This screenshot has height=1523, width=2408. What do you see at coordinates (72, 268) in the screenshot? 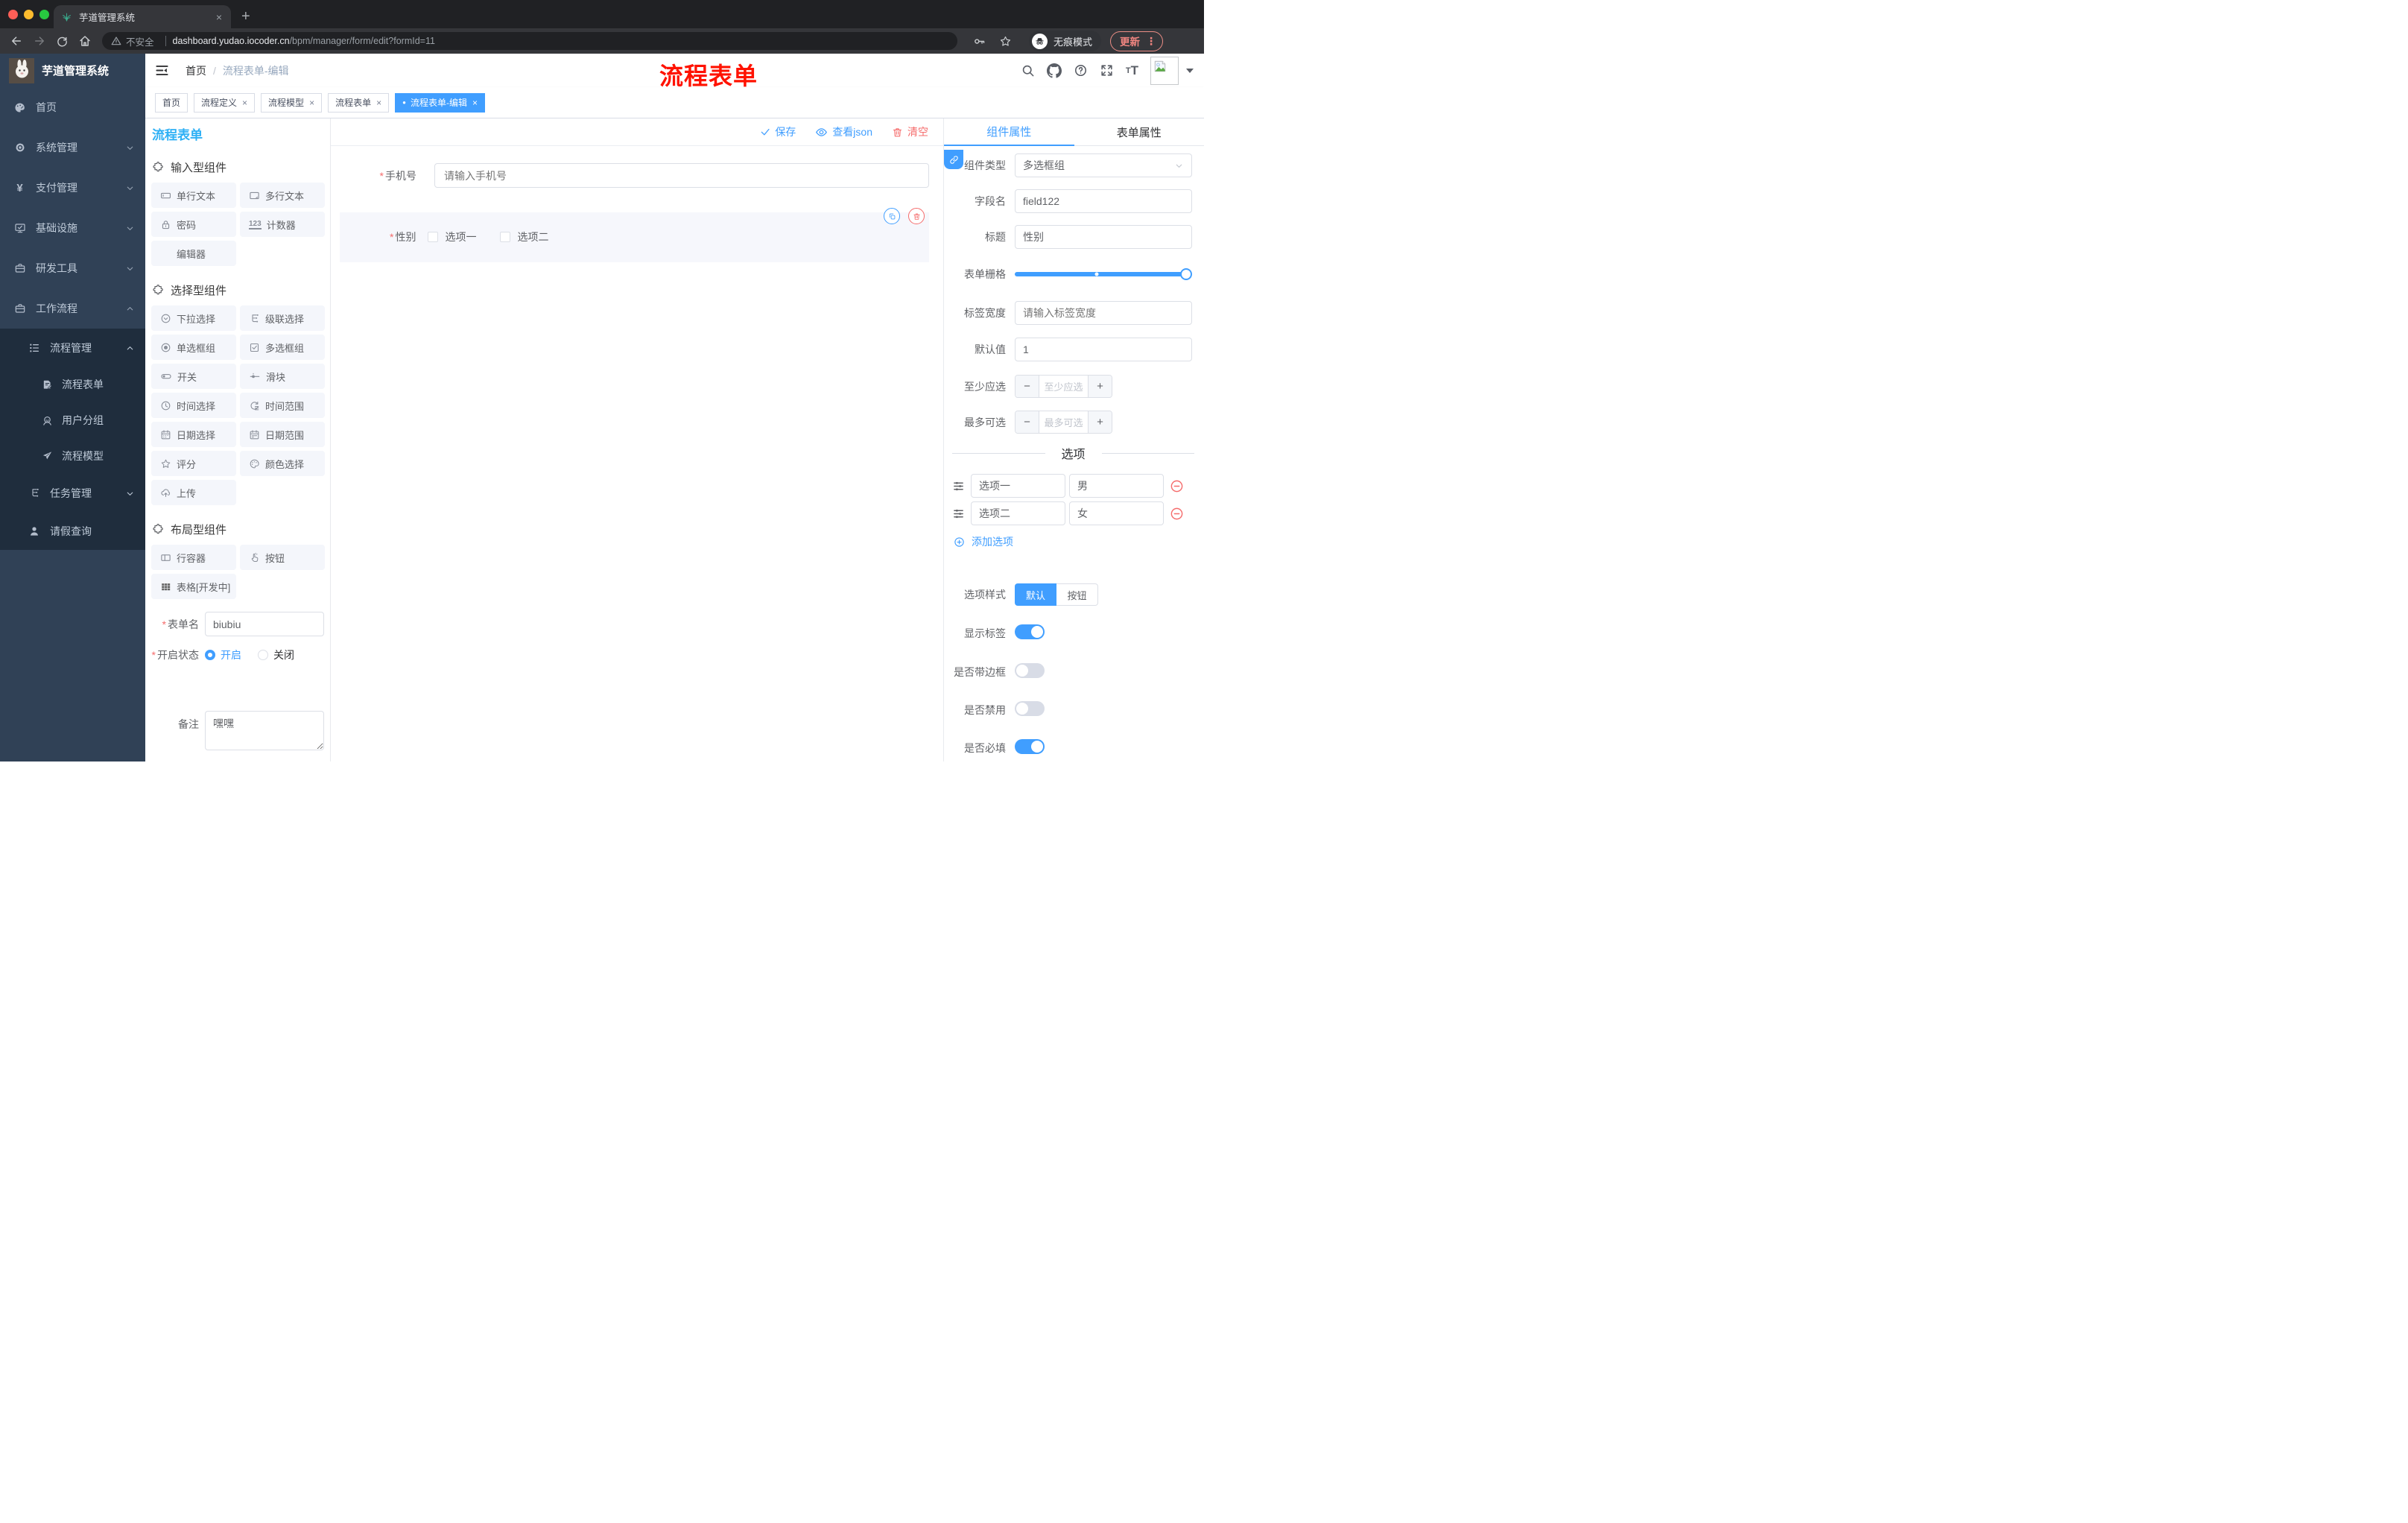
I see `sidebar-item-devtools: 研发工具` at bounding box center [72, 268].